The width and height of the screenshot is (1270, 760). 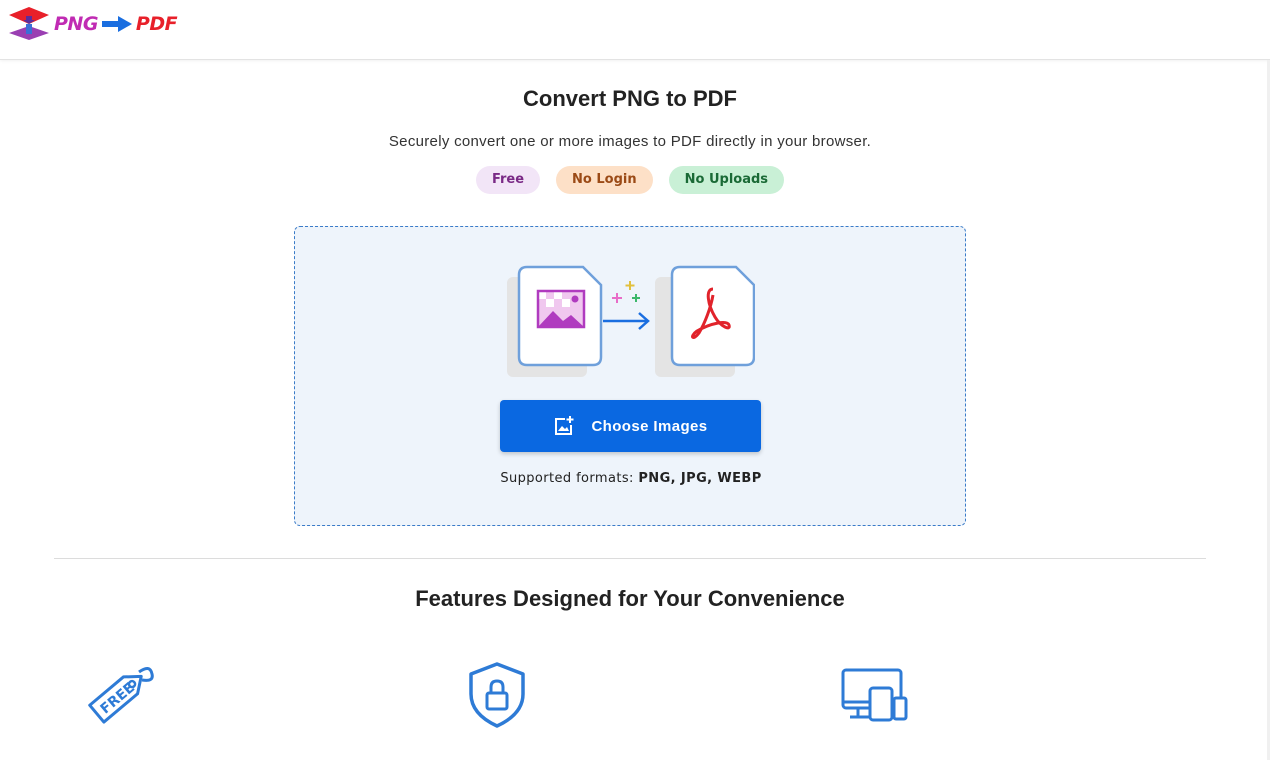 I want to click on free-tag-icon: FREE, so click(x=121, y=695).